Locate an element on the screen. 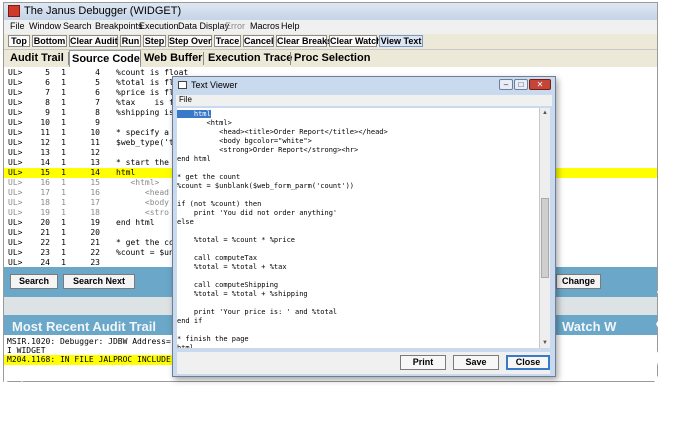 Image resolution: width=674 pixels, height=437 pixels. menu-file: File is located at coordinates (17, 26).